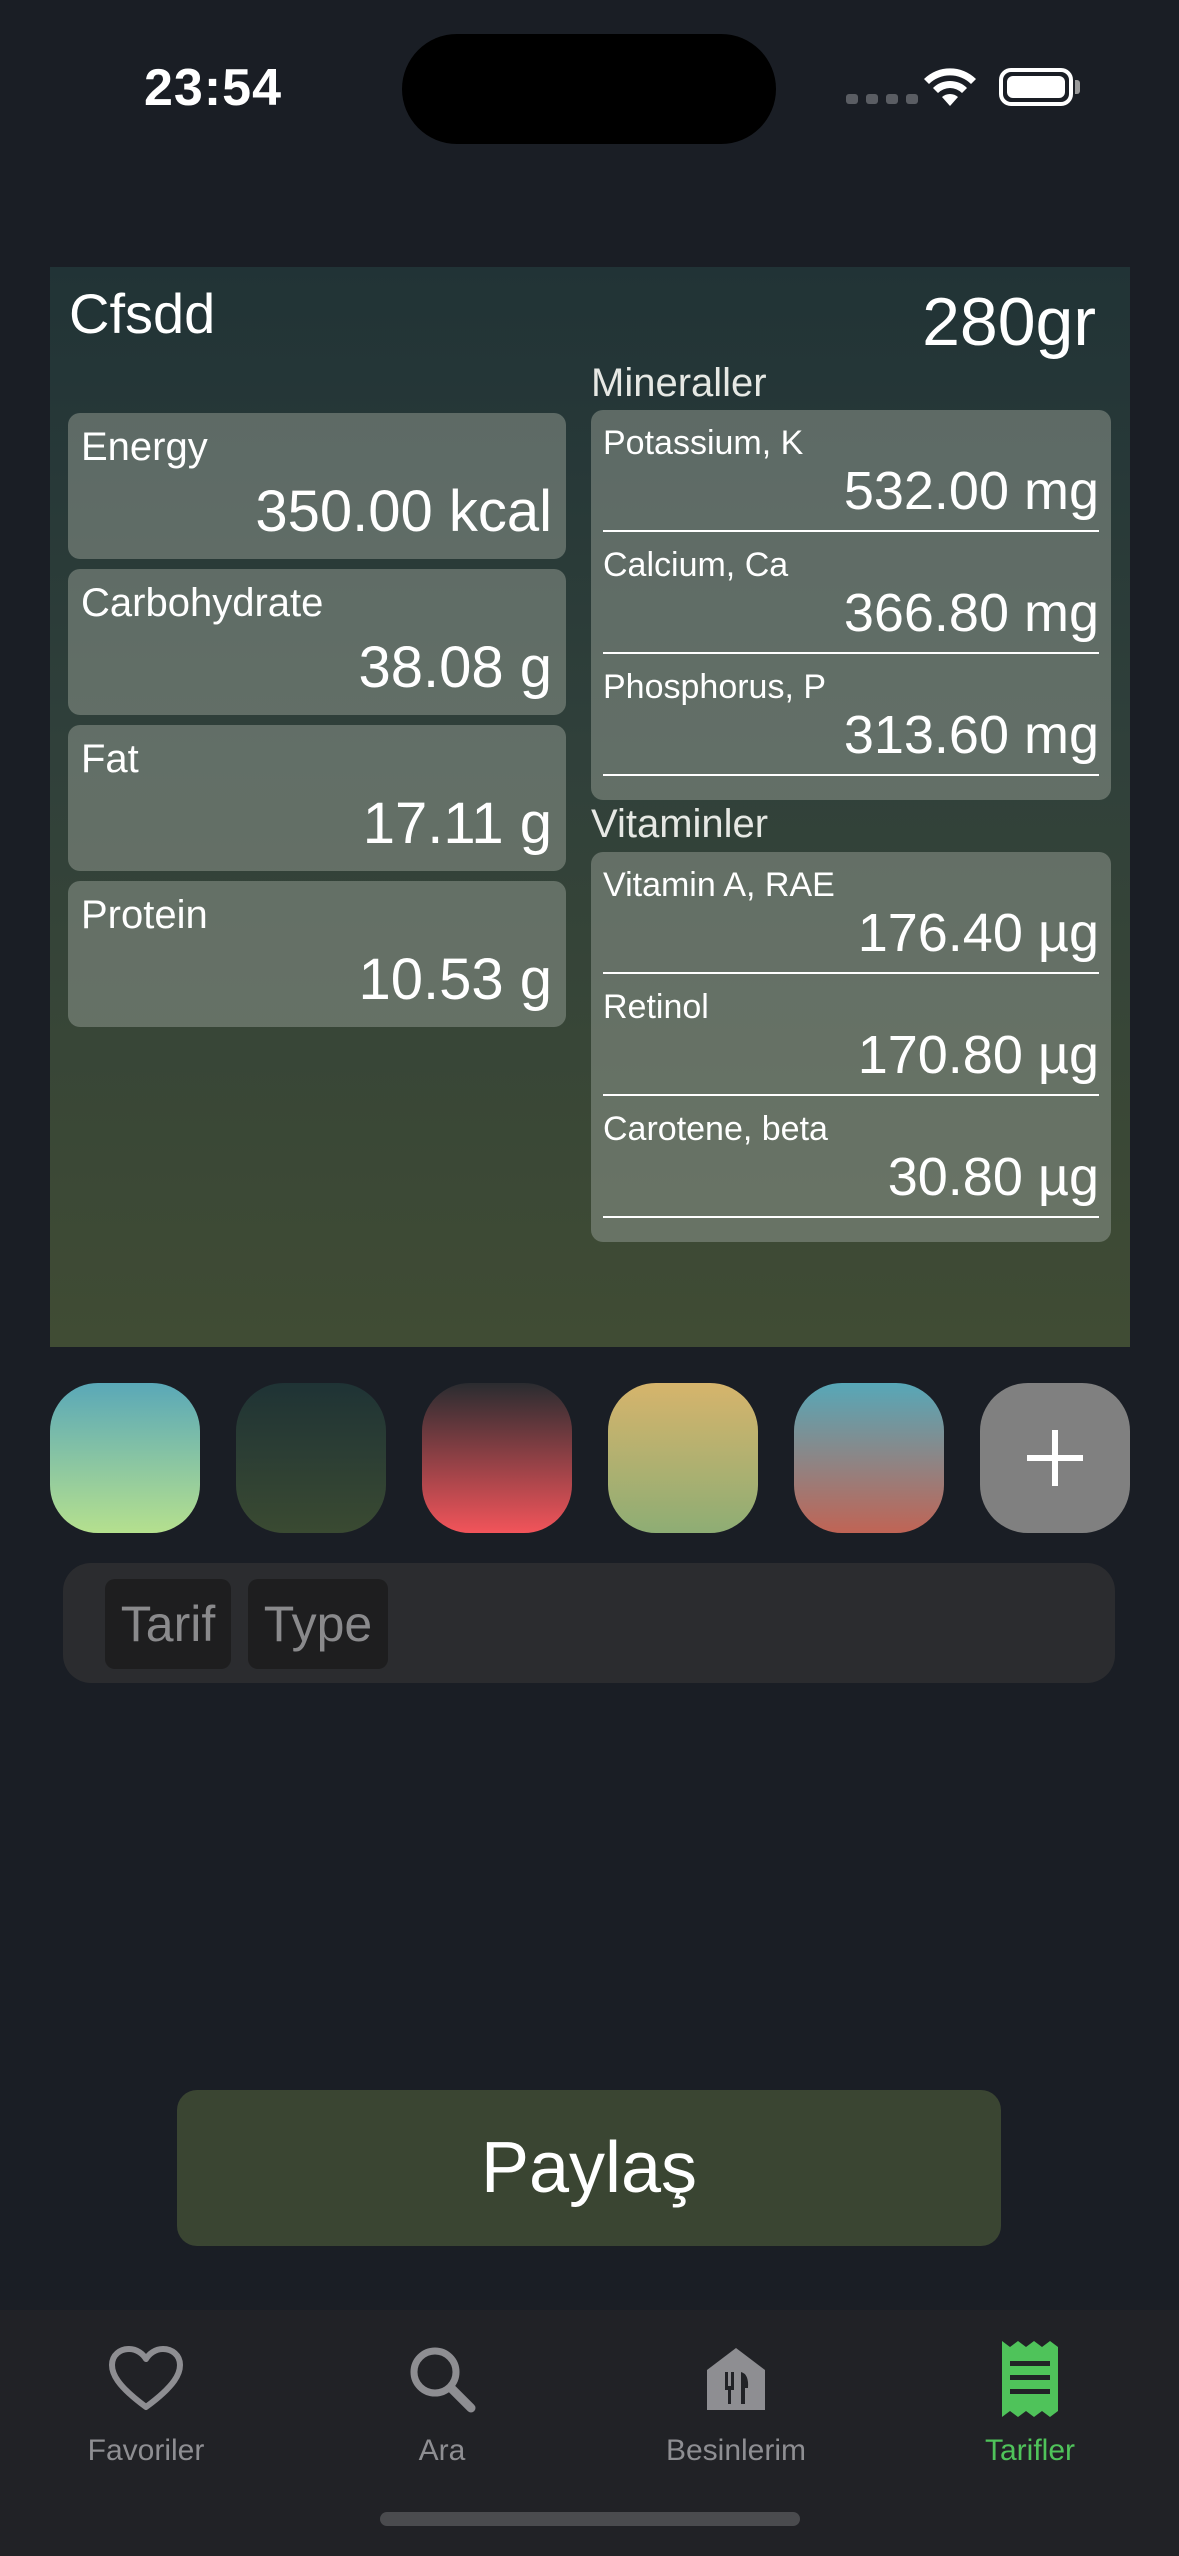  Describe the element at coordinates (455, 979) in the screenshot. I see `macro-value: 10.53 g` at that location.